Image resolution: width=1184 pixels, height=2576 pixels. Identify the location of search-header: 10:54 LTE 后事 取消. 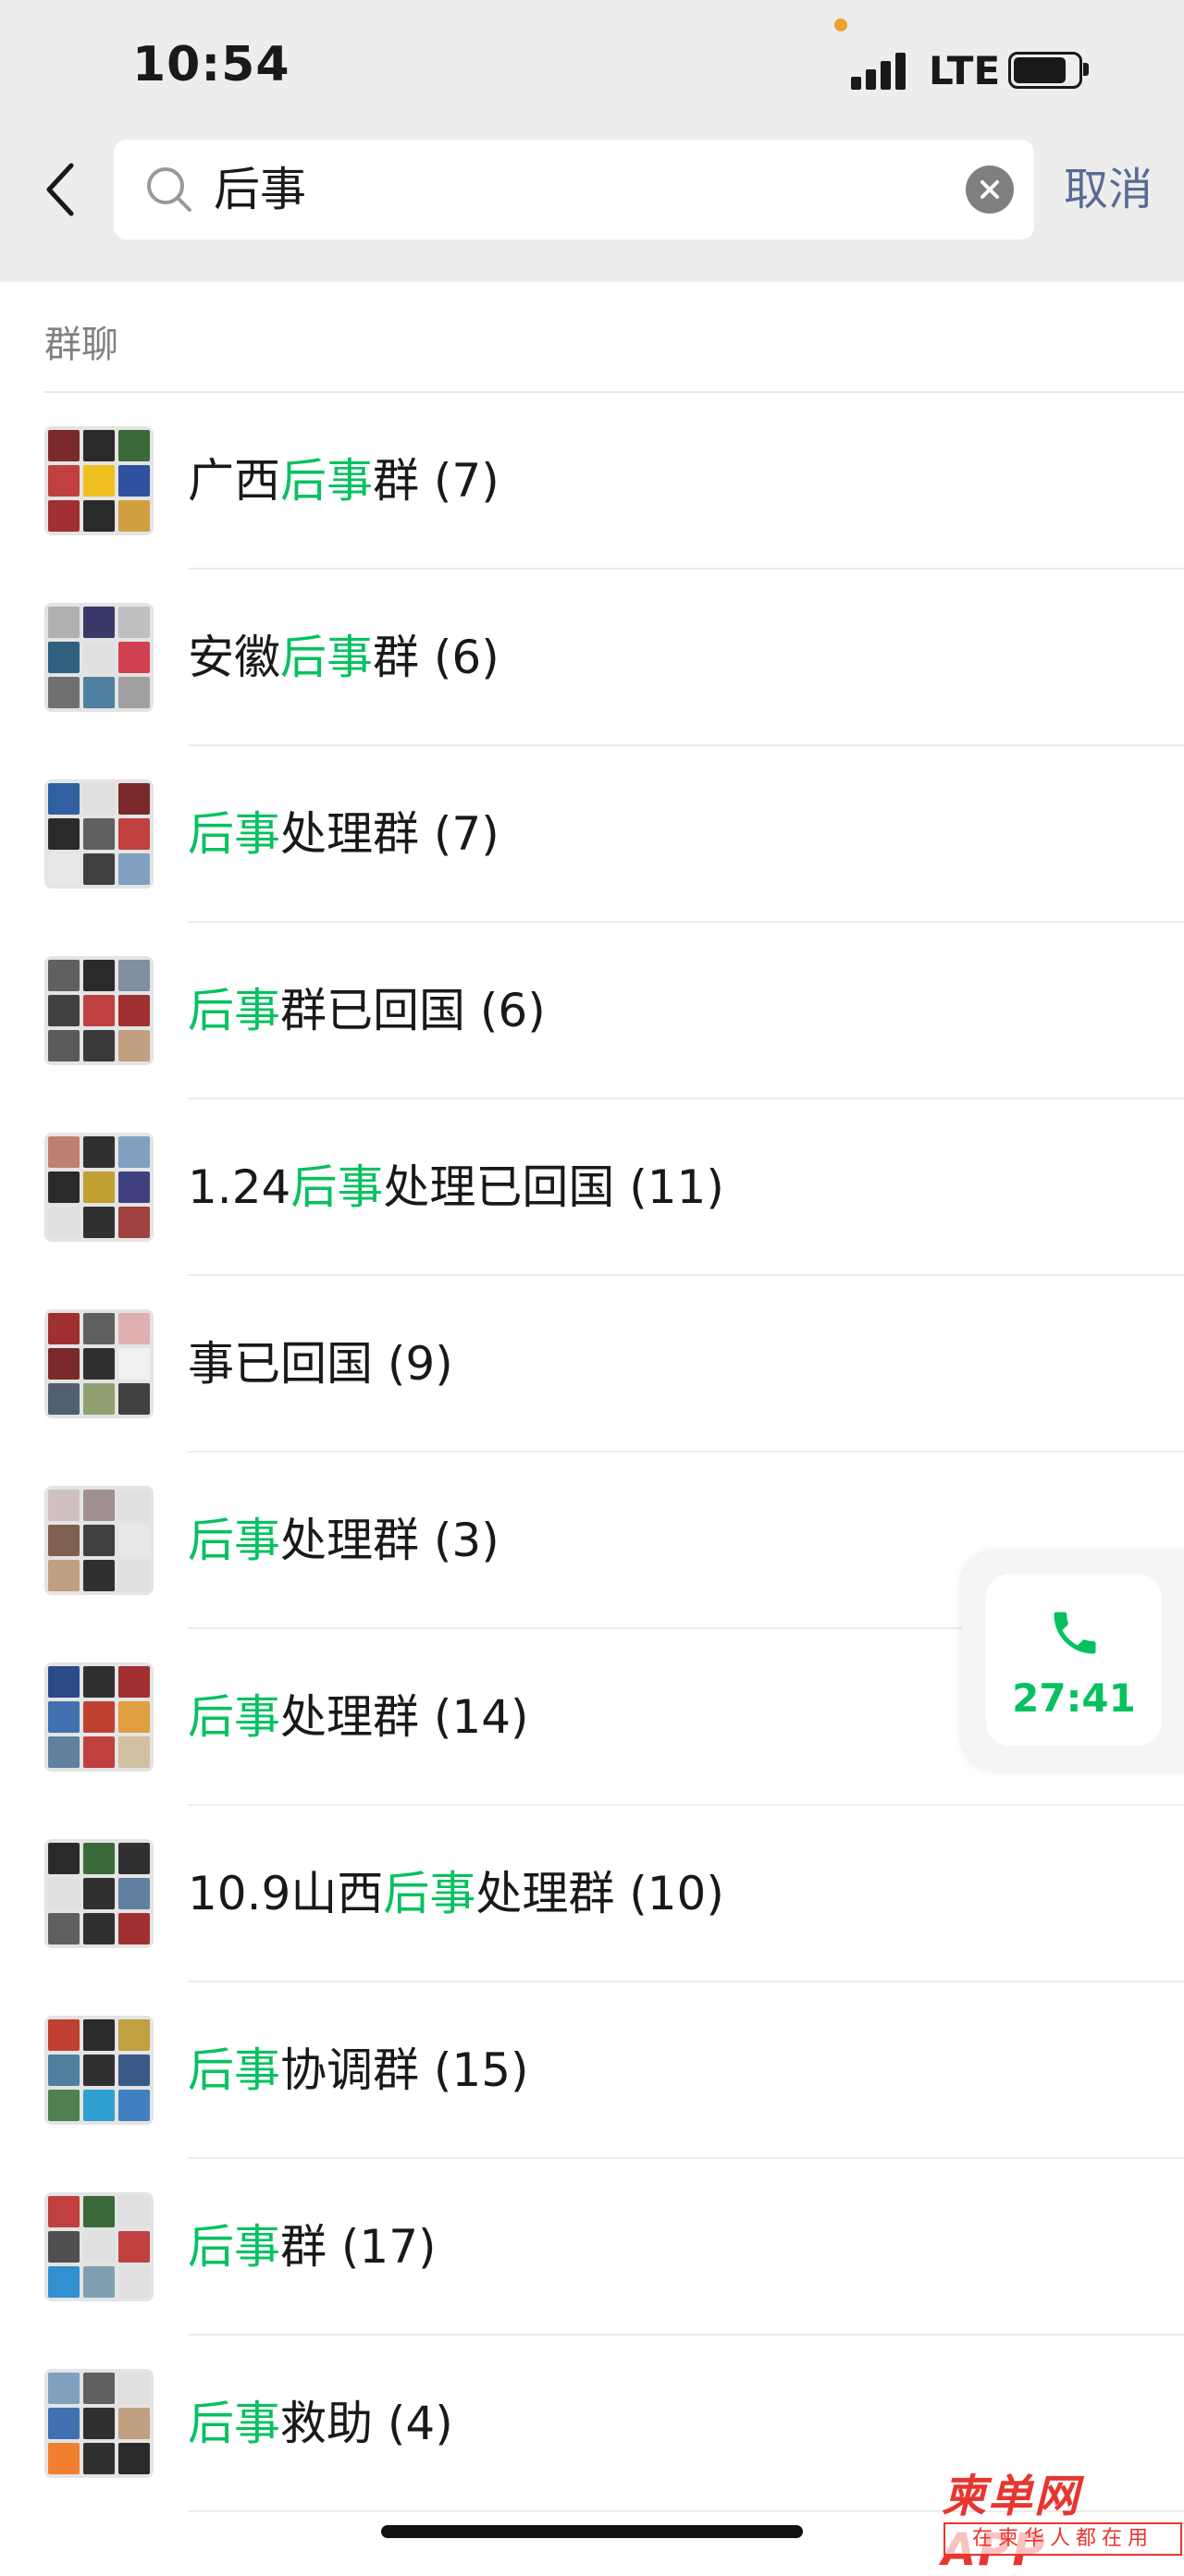
(592, 141).